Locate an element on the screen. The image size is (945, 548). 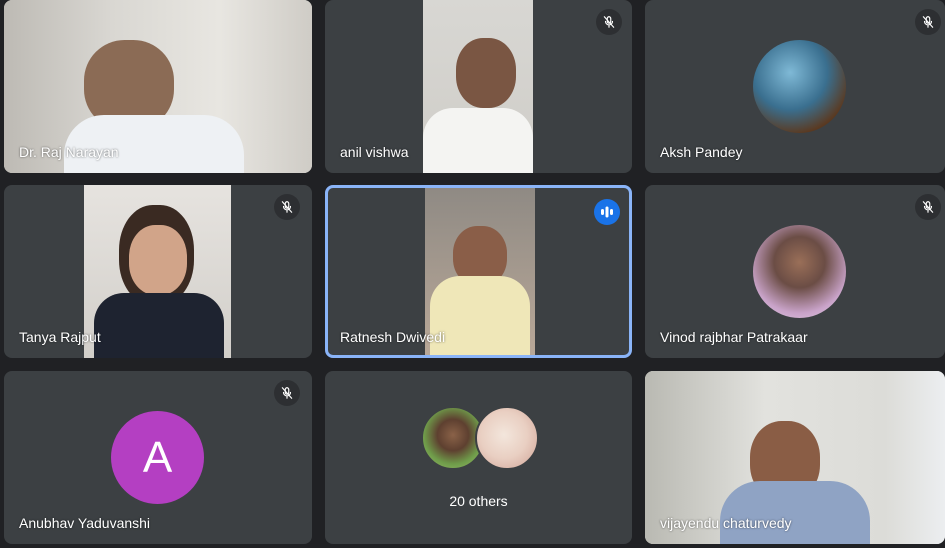
participant-initial-avatar: A is located at coordinates (157, 457).